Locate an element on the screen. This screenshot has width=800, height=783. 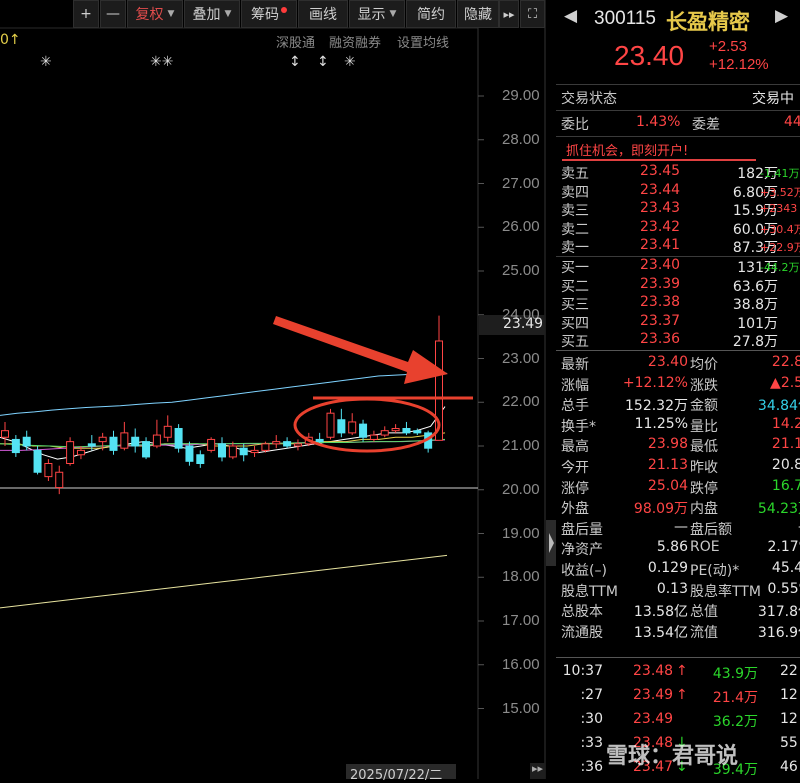
level-label: 买四 is located at coordinates (575, 323).